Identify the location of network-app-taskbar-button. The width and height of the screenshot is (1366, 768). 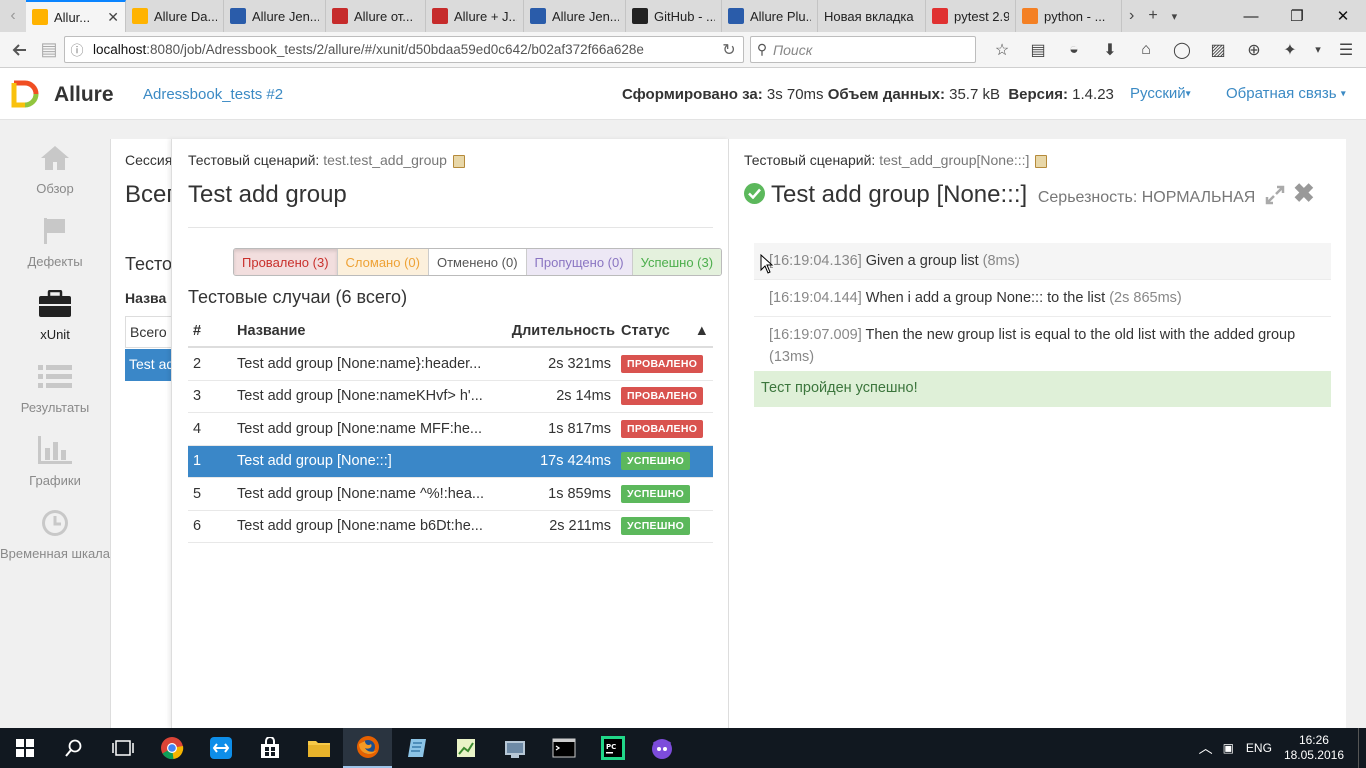
(514, 748).